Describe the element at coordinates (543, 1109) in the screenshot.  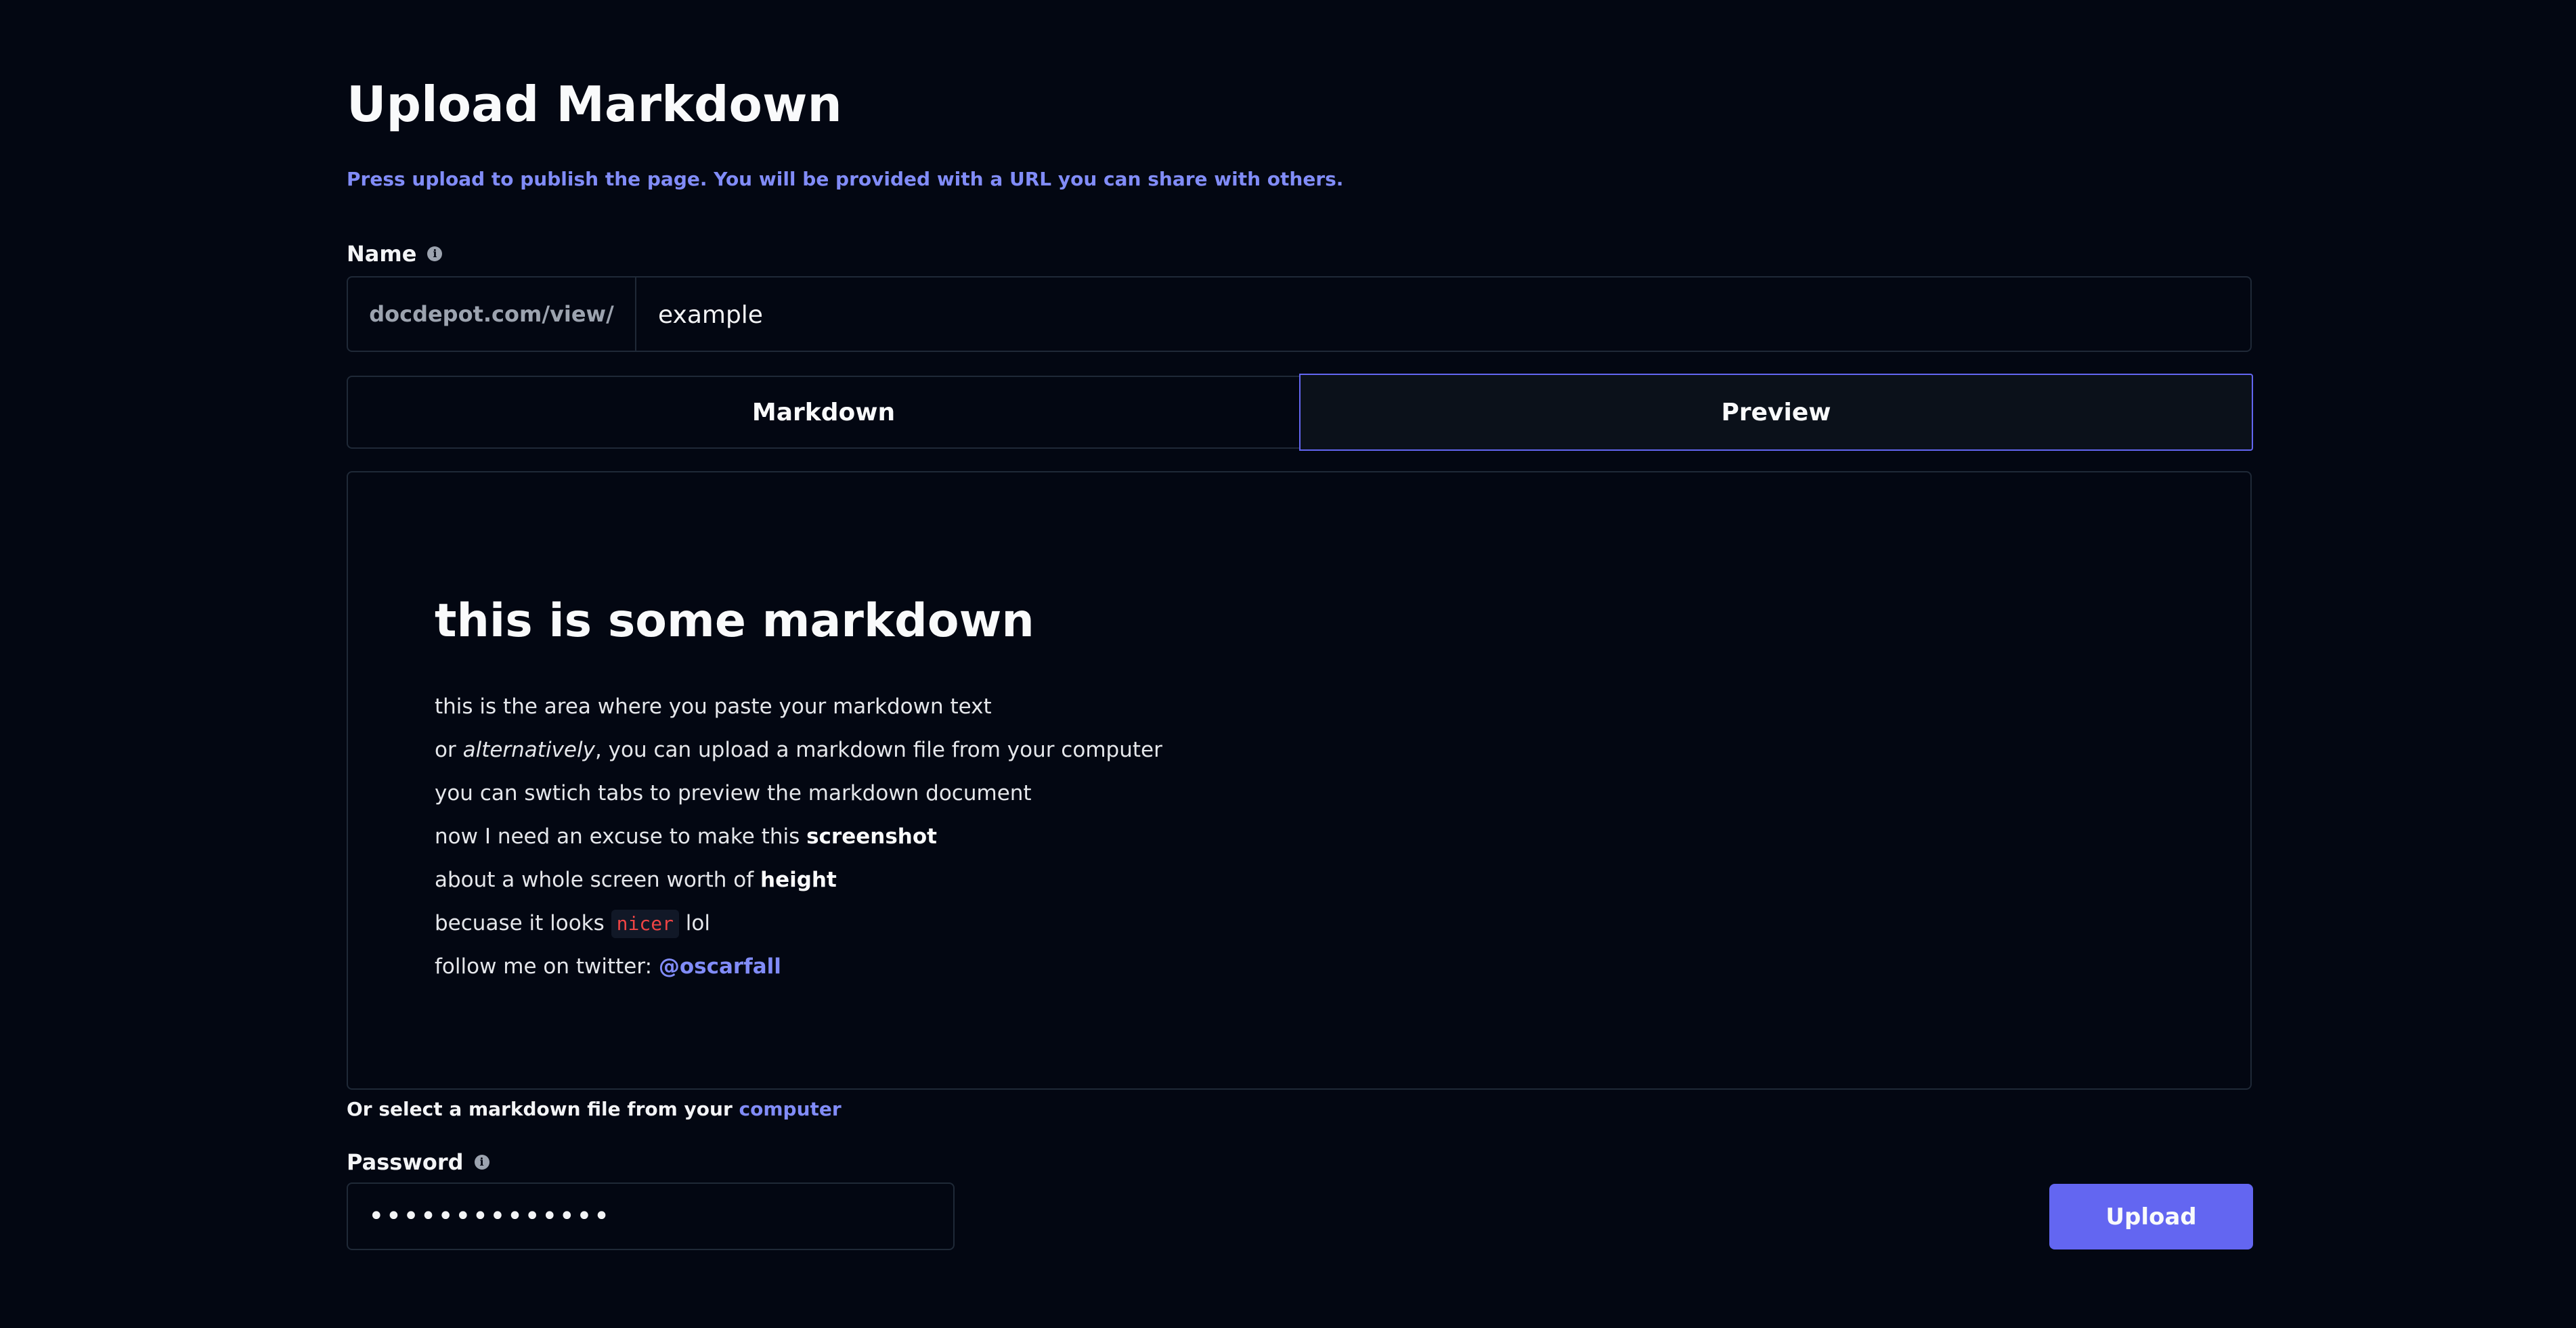
I see `file-select-text: Or select a markdown file from your` at that location.